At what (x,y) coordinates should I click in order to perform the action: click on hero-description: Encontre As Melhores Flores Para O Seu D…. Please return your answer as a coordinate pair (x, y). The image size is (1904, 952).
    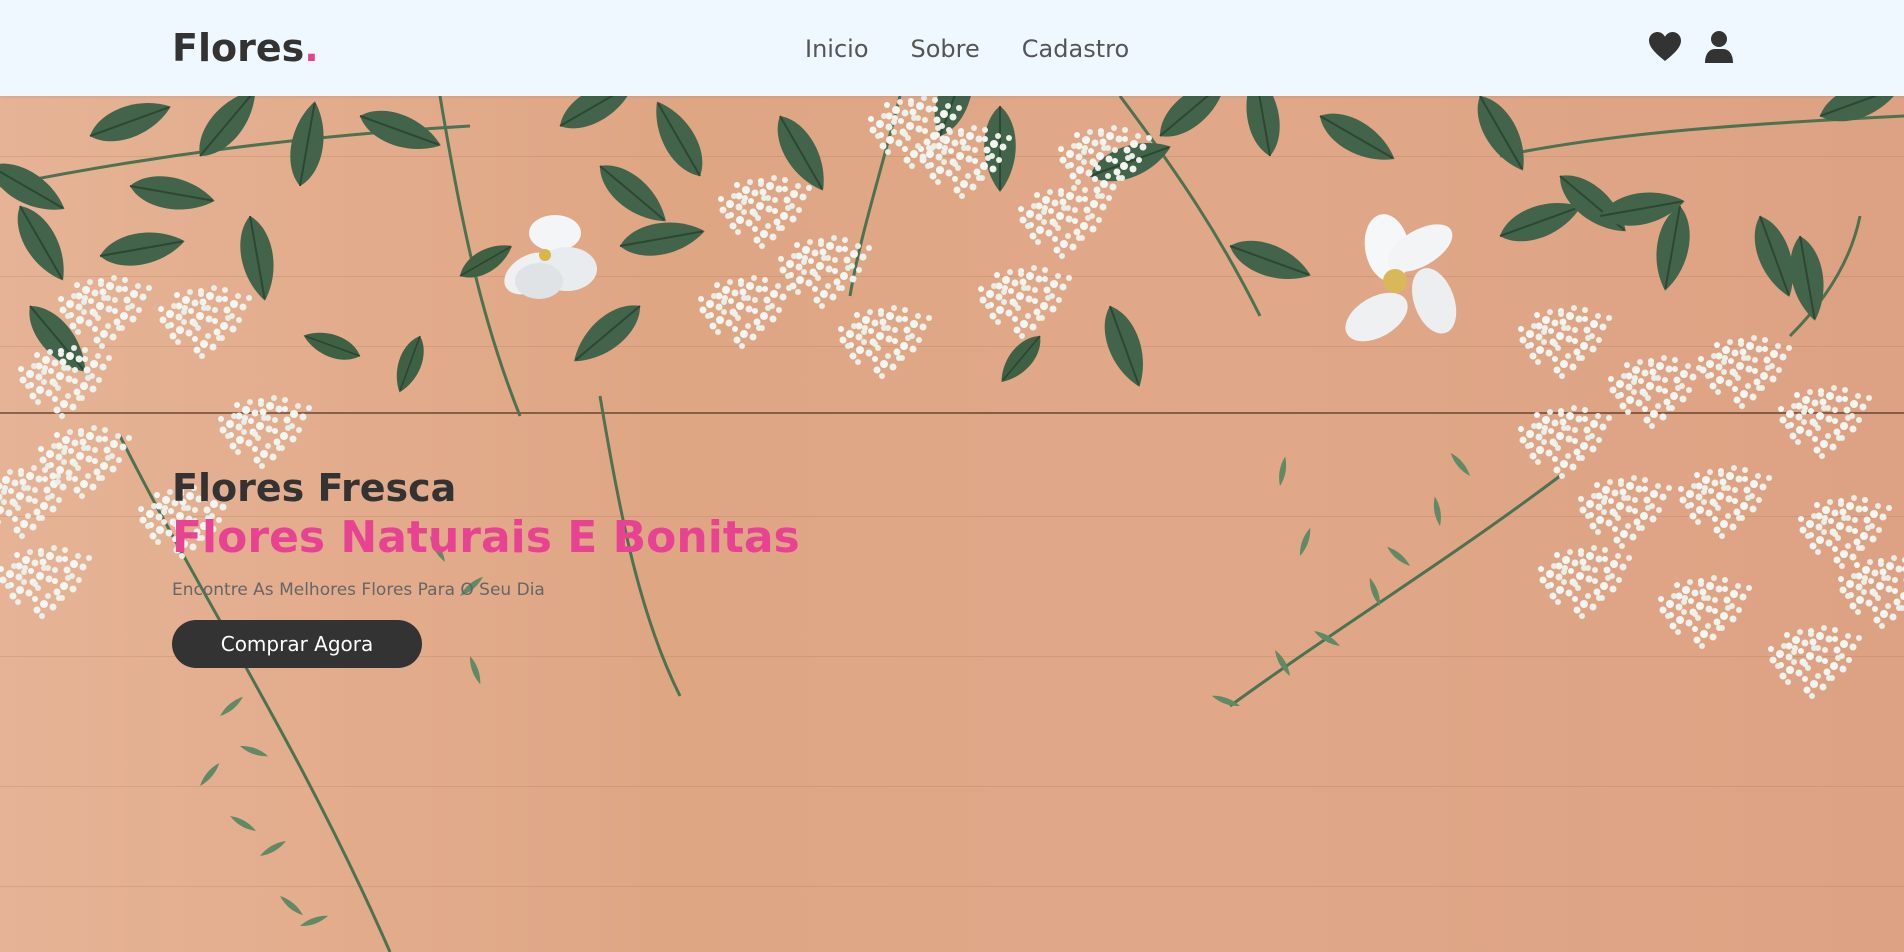
    Looking at the image, I should click on (358, 590).